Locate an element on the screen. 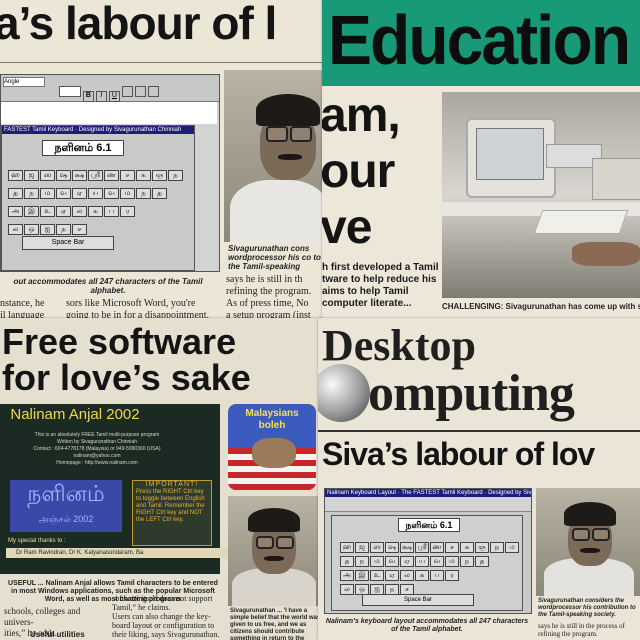  logo-text: நளினம் is located at coordinates (66, 494).